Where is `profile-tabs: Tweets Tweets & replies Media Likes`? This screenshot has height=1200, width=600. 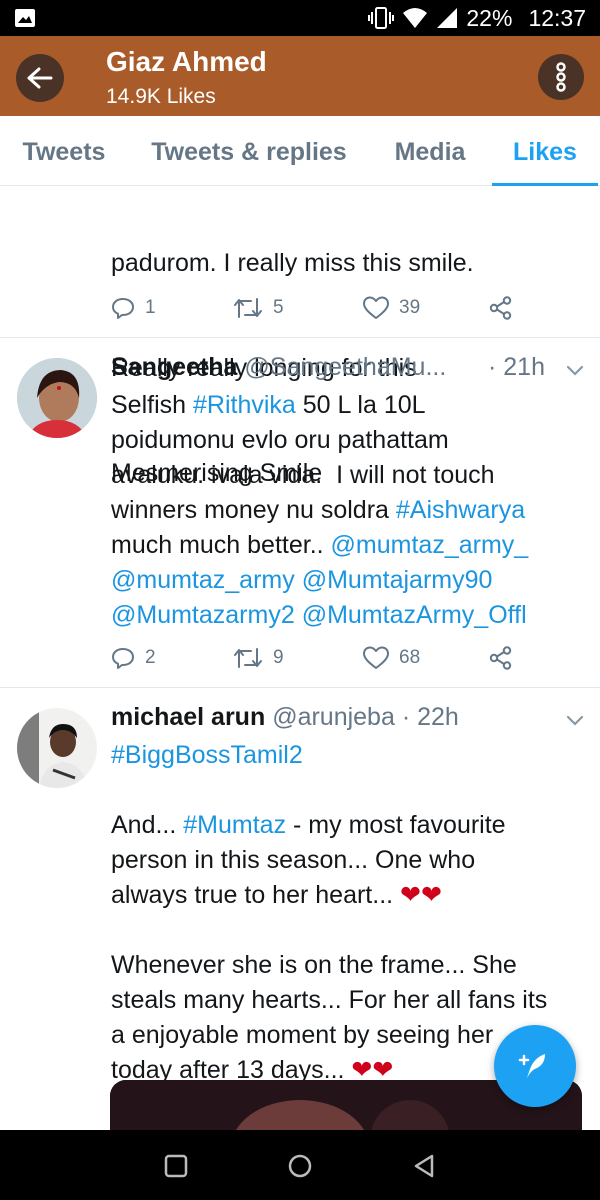
profile-tabs: Tweets Tweets & replies Media Likes is located at coordinates (300, 151).